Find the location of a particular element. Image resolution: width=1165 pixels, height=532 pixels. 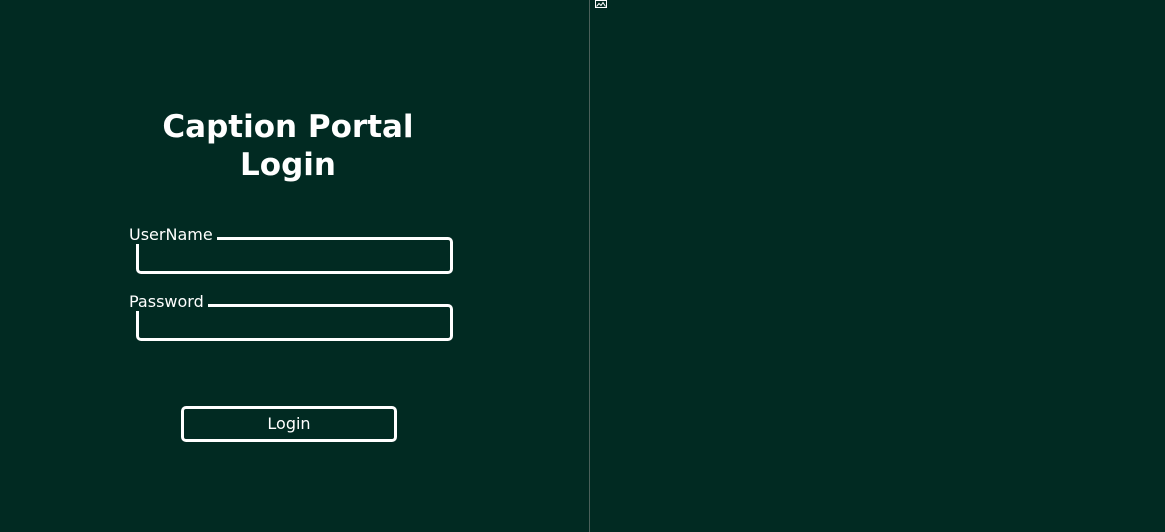

page-title: Caption Portal Login is located at coordinates (288, 146).